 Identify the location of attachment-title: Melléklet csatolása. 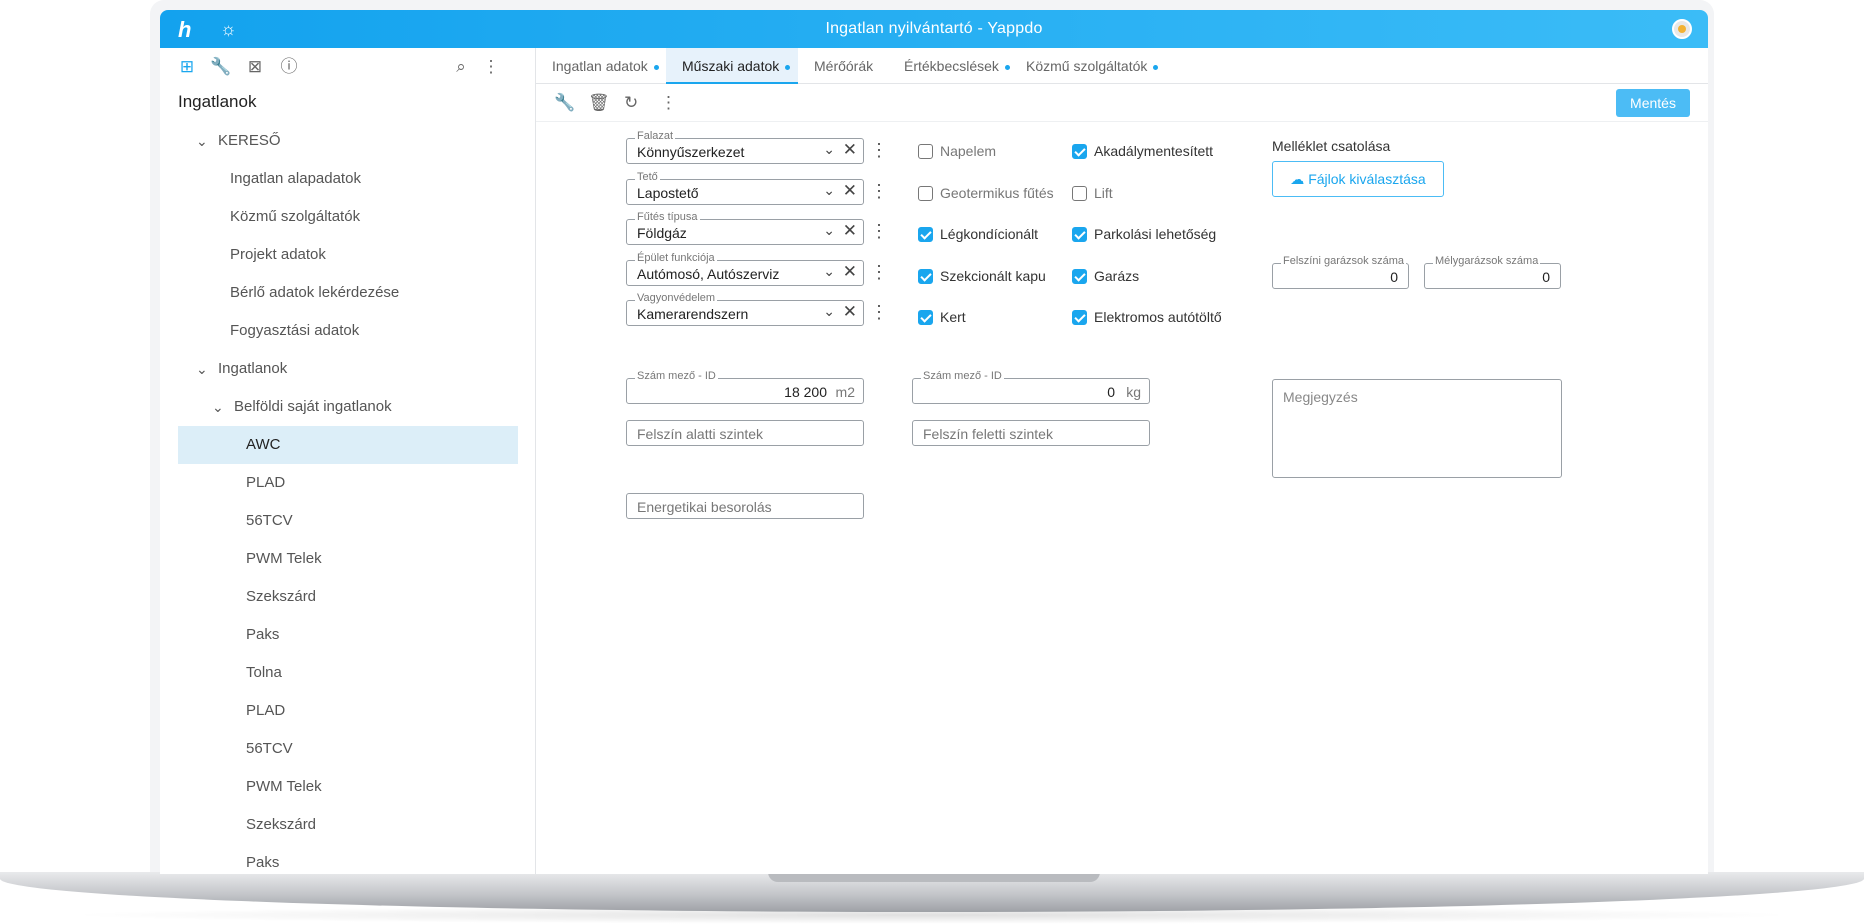
(1331, 146).